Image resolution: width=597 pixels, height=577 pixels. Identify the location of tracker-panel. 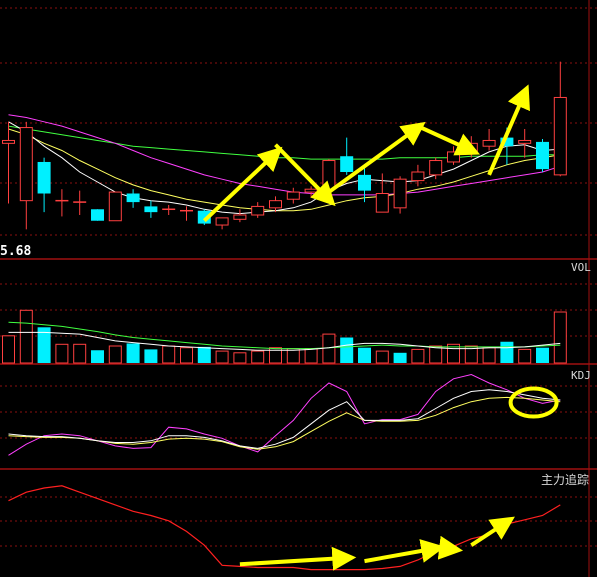
(284, 528).